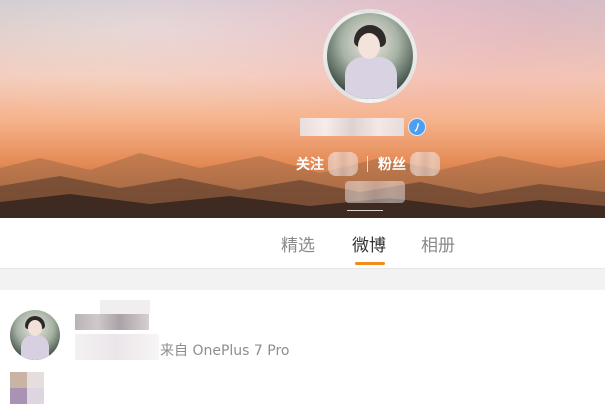  I want to click on following-label: 关注, so click(310, 164).